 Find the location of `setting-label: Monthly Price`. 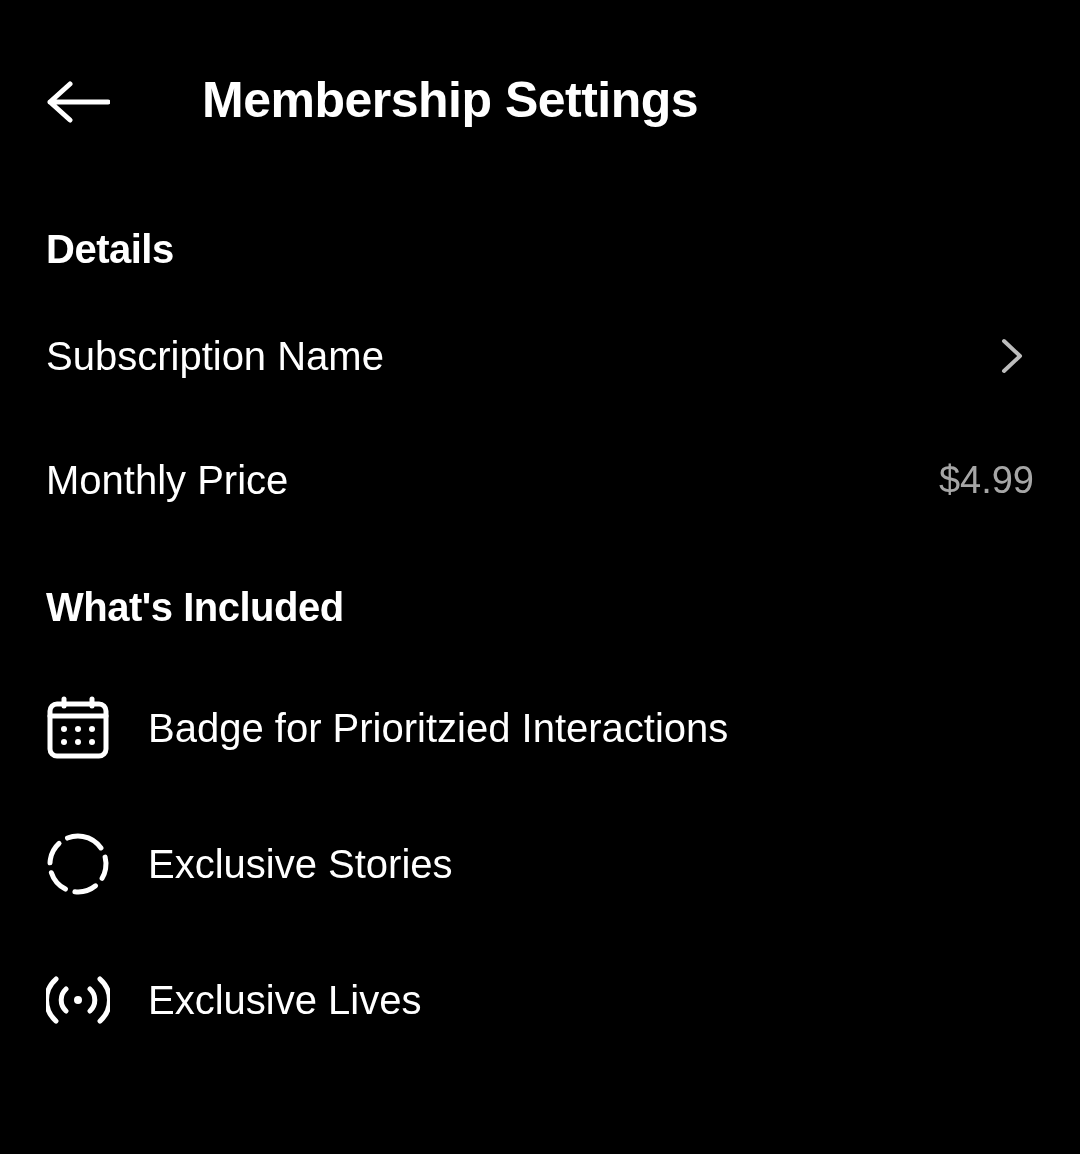

setting-label: Monthly Price is located at coordinates (167, 480).